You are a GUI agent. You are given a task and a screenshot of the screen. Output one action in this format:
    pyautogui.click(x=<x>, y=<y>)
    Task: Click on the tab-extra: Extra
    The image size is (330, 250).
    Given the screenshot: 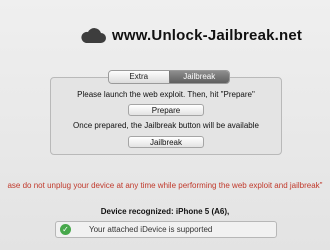 What is the action you would take?
    pyautogui.click(x=139, y=77)
    